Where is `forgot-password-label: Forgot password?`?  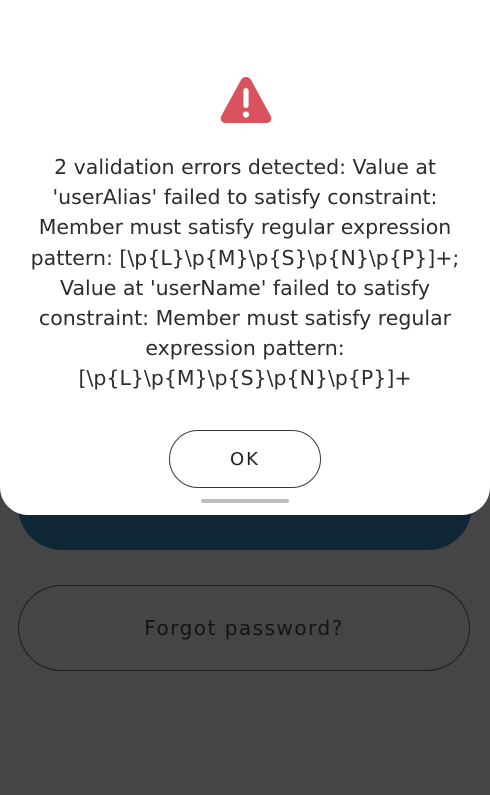
forgot-password-label: Forgot password? is located at coordinates (244, 628).